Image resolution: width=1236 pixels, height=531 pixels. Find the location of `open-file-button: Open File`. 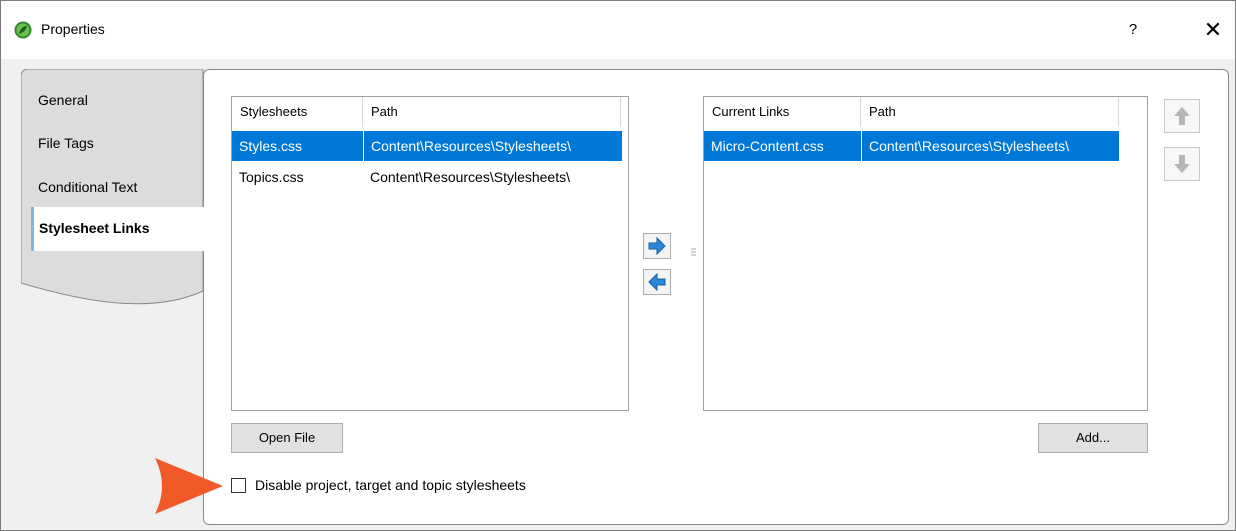

open-file-button: Open File is located at coordinates (287, 438).